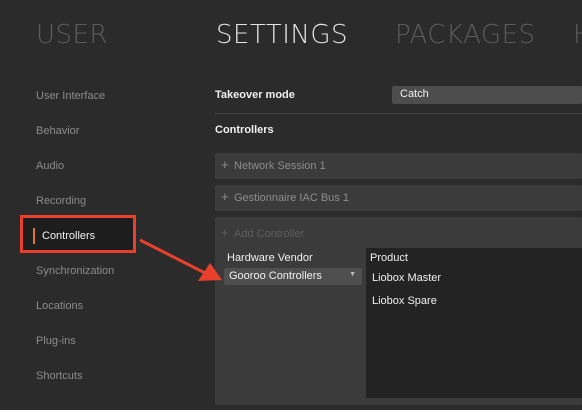 This screenshot has height=412, width=582. I want to click on product-list, so click(474, 323).